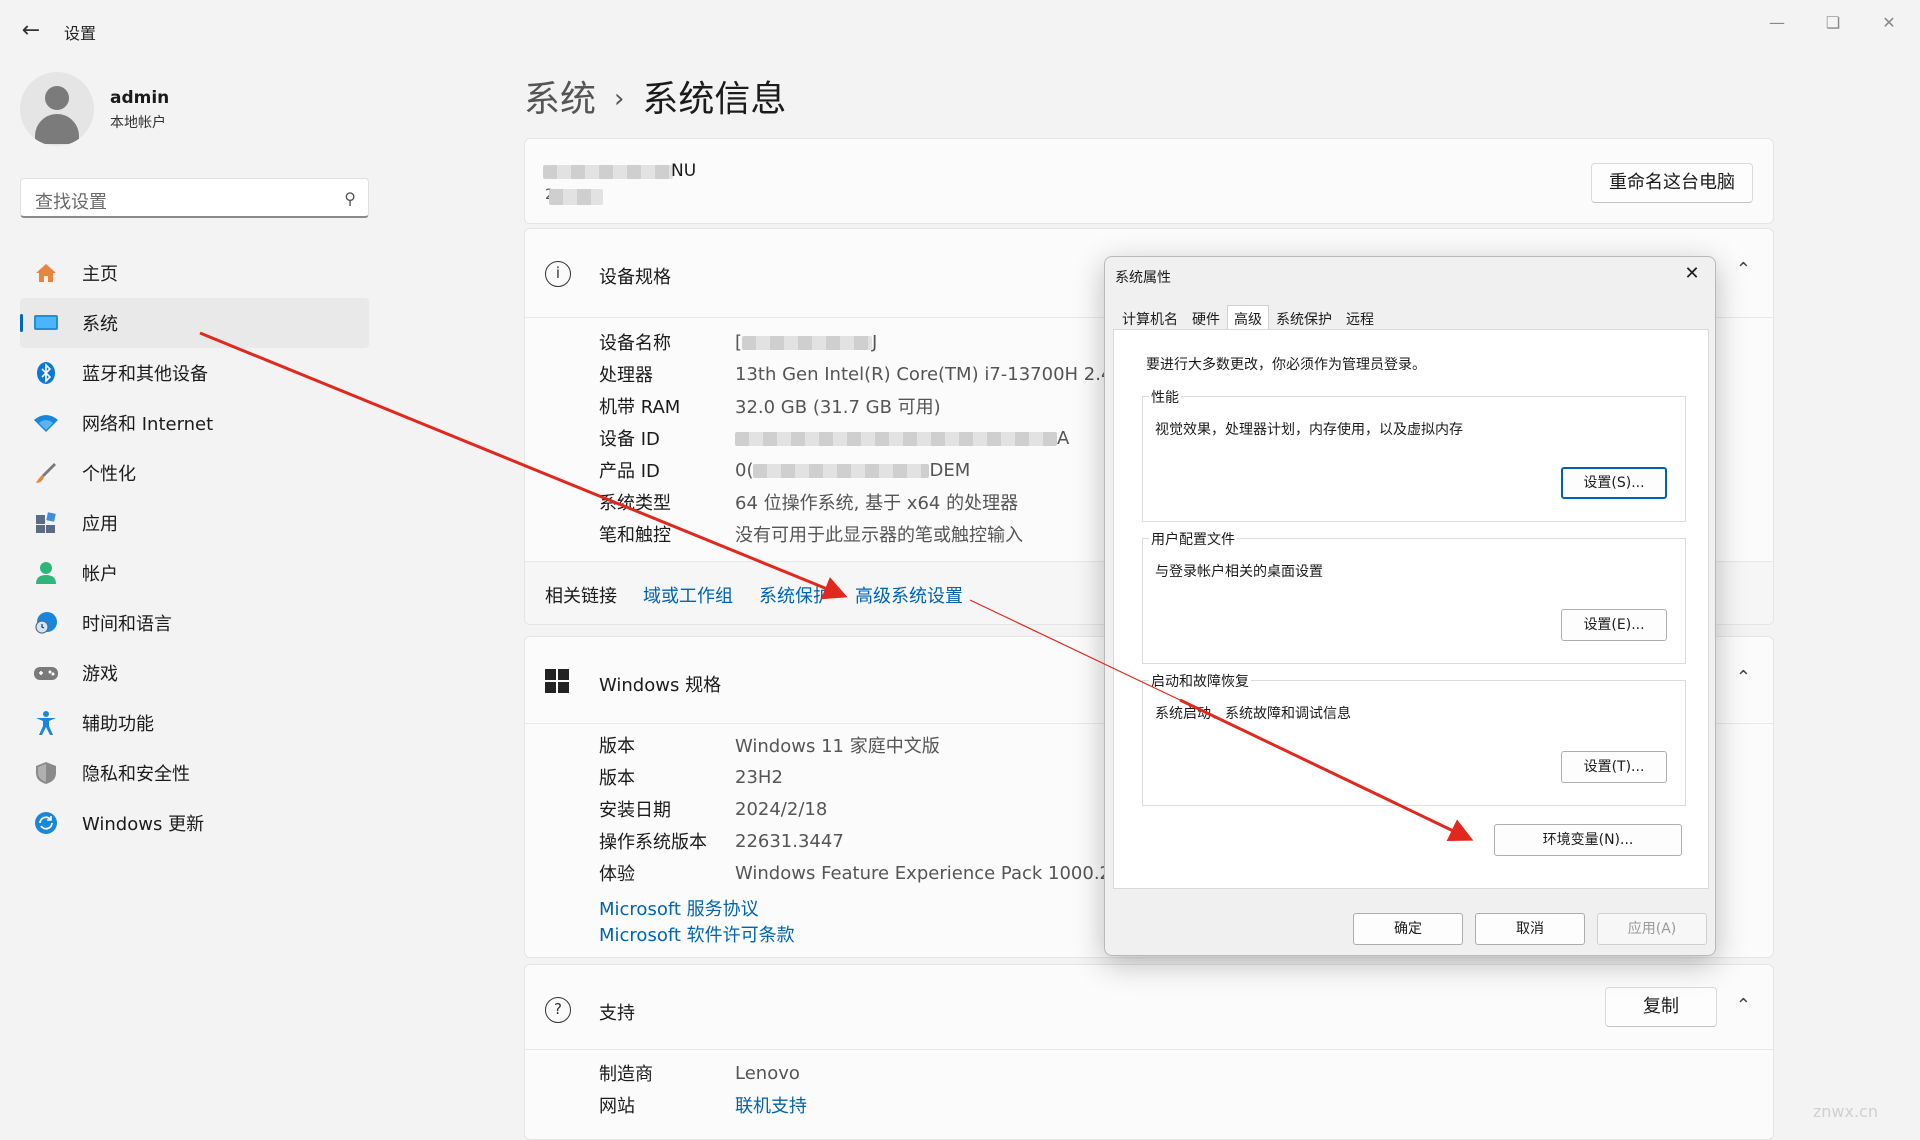  I want to click on arrow-to-advanced-settings, so click(523, 465).